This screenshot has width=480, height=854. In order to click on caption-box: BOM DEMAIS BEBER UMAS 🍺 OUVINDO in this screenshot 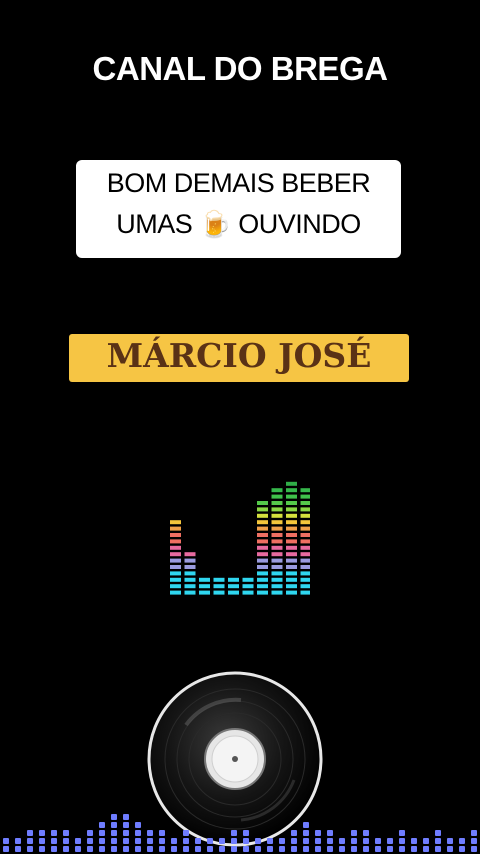, I will do `click(238, 209)`.